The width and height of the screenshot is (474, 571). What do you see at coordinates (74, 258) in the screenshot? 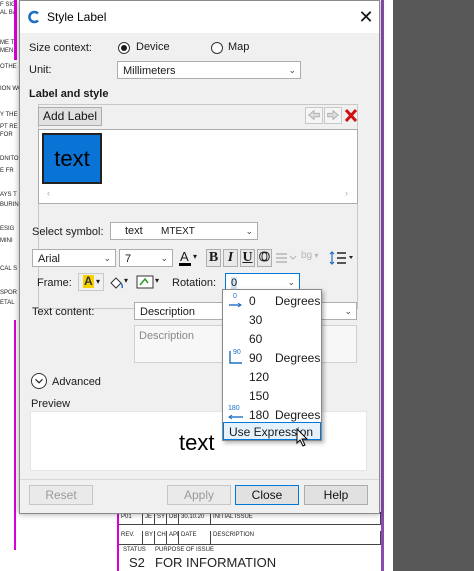
I see `font-family-dropdown: Arial ⌄` at bounding box center [74, 258].